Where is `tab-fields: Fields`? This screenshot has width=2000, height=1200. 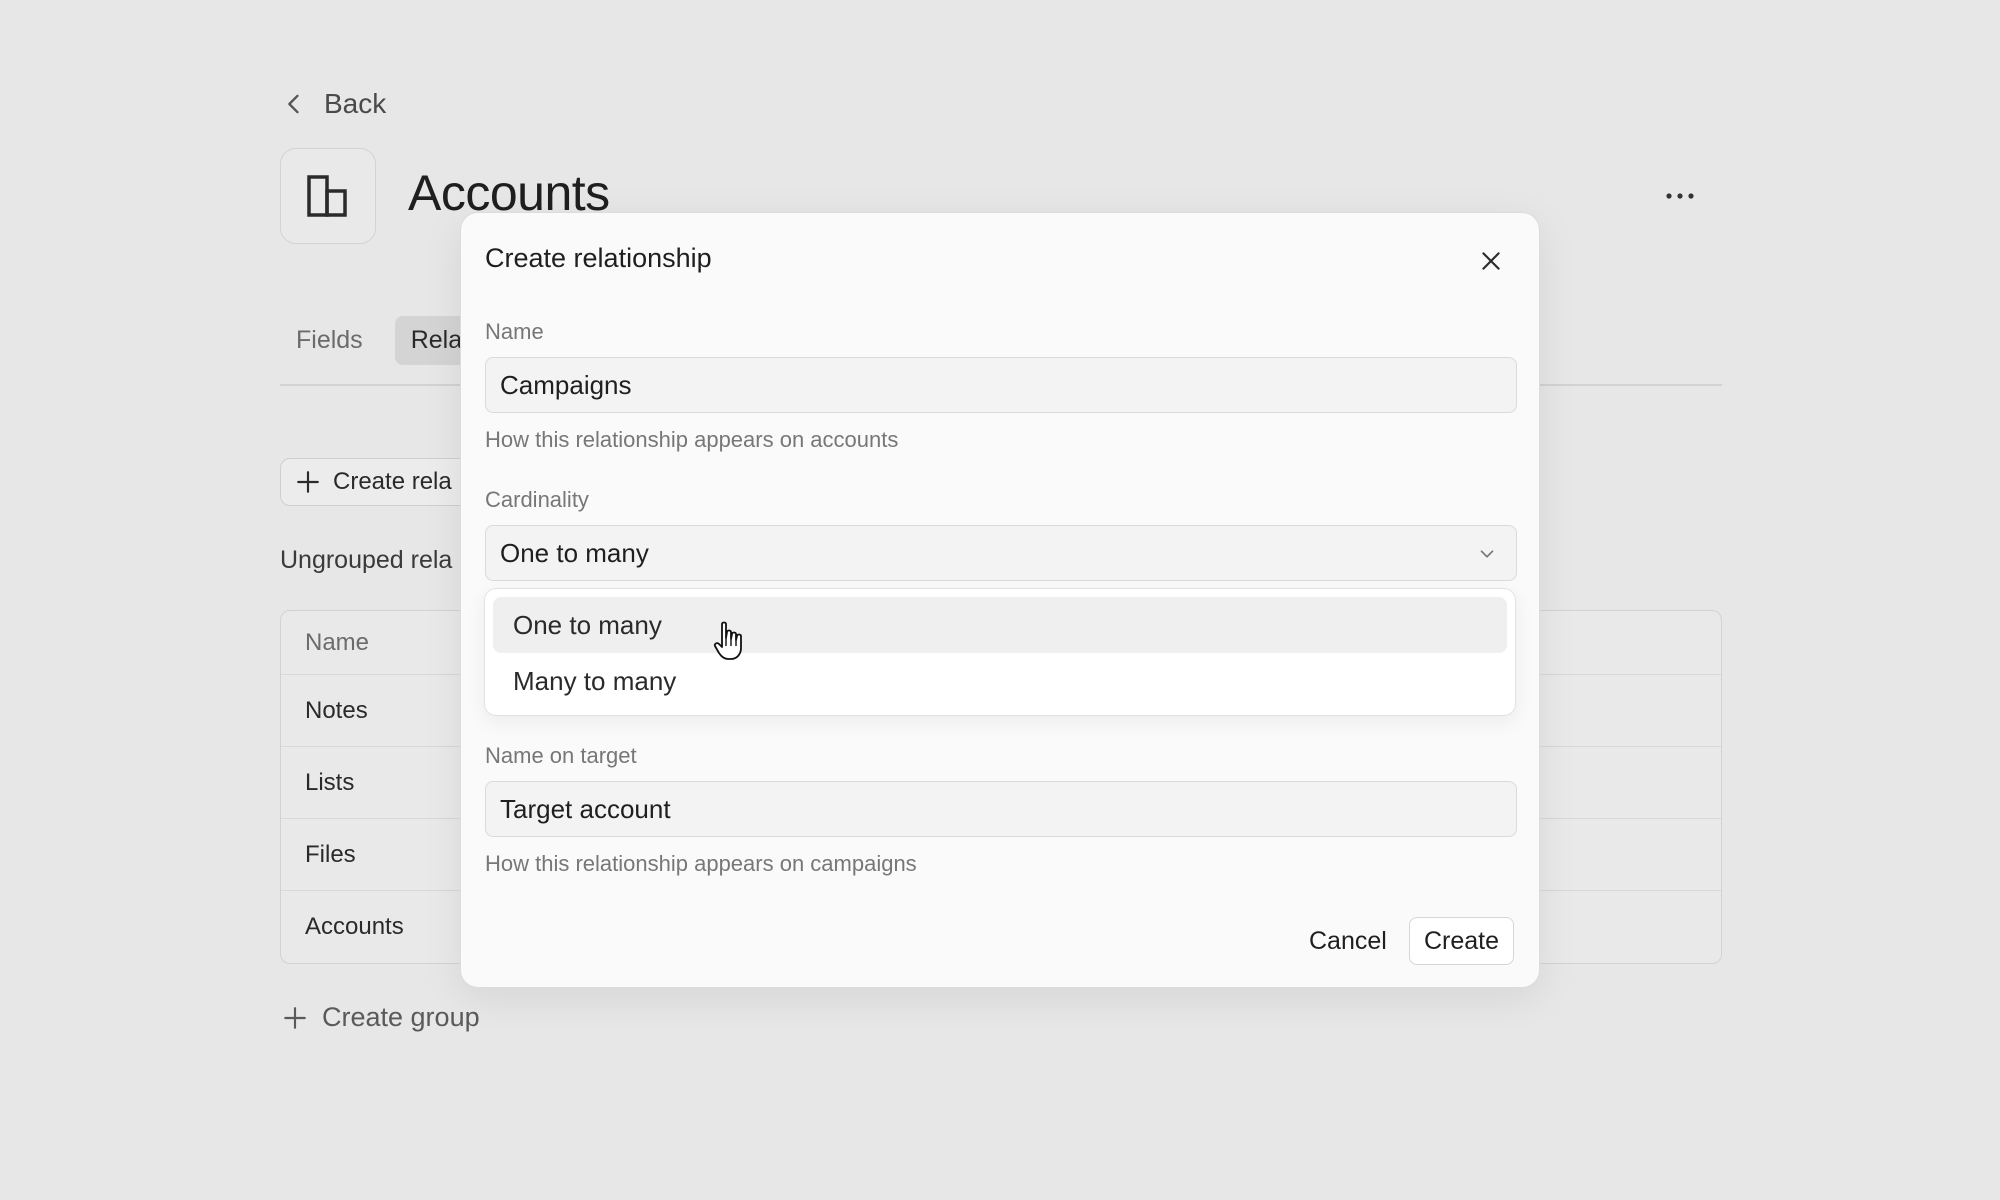 tab-fields: Fields is located at coordinates (329, 340).